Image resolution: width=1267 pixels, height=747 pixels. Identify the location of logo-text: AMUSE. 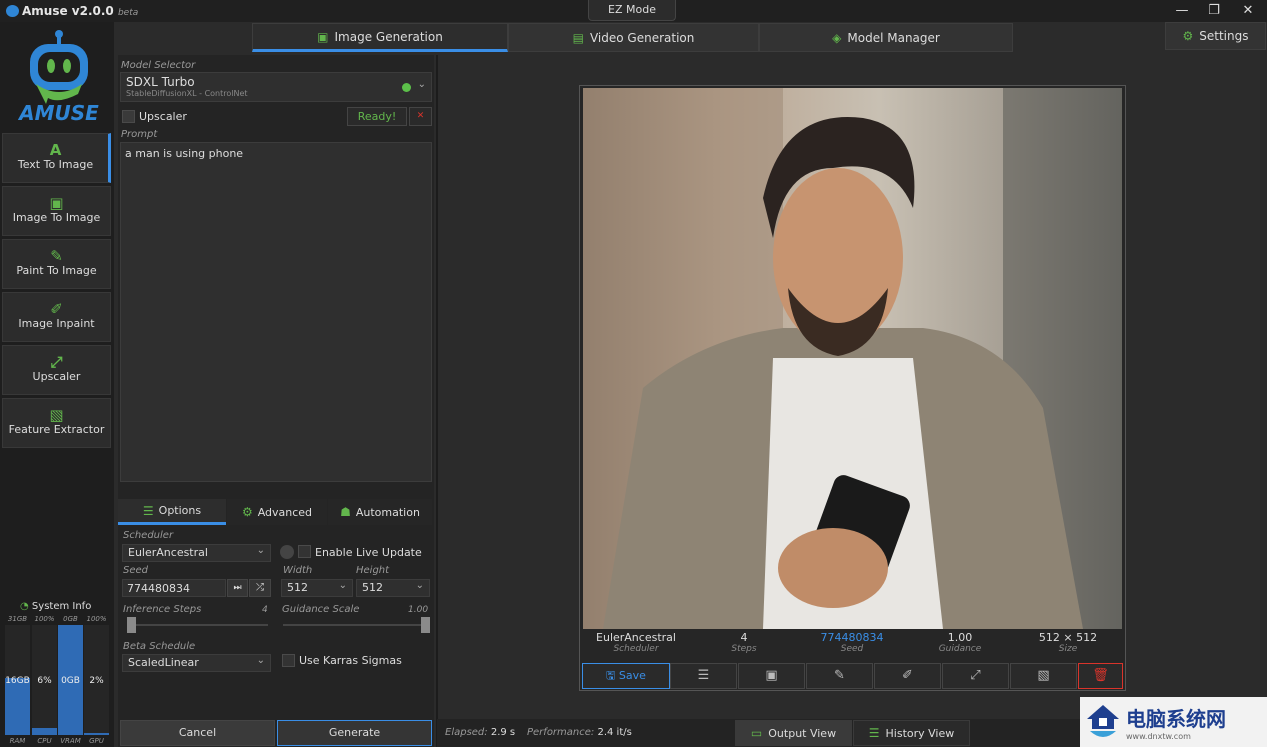
(58, 112).